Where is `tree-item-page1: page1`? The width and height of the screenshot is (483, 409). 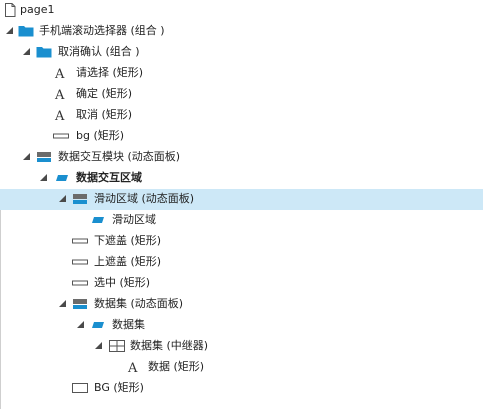 tree-item-page1: page1 is located at coordinates (241, 10).